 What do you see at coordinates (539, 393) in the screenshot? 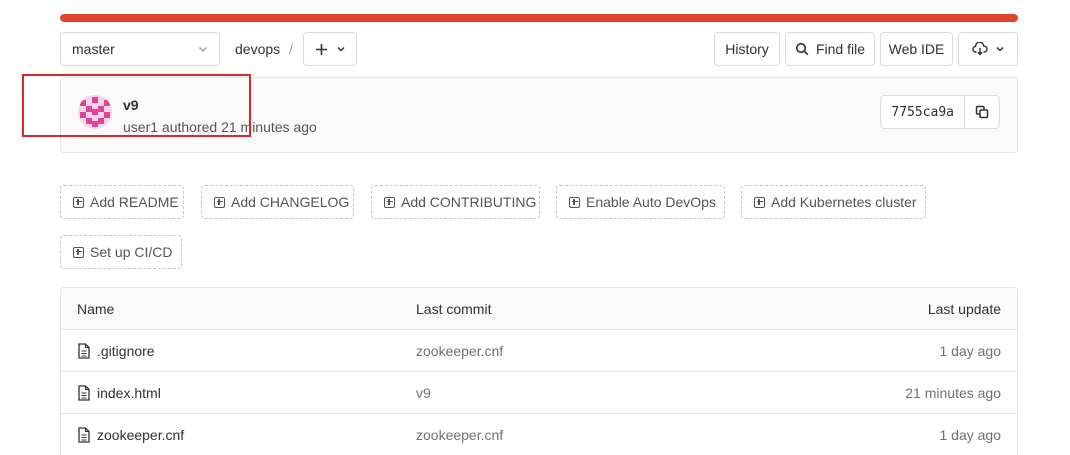
I see `table-row: index.html v9 21 minutes ago` at bounding box center [539, 393].